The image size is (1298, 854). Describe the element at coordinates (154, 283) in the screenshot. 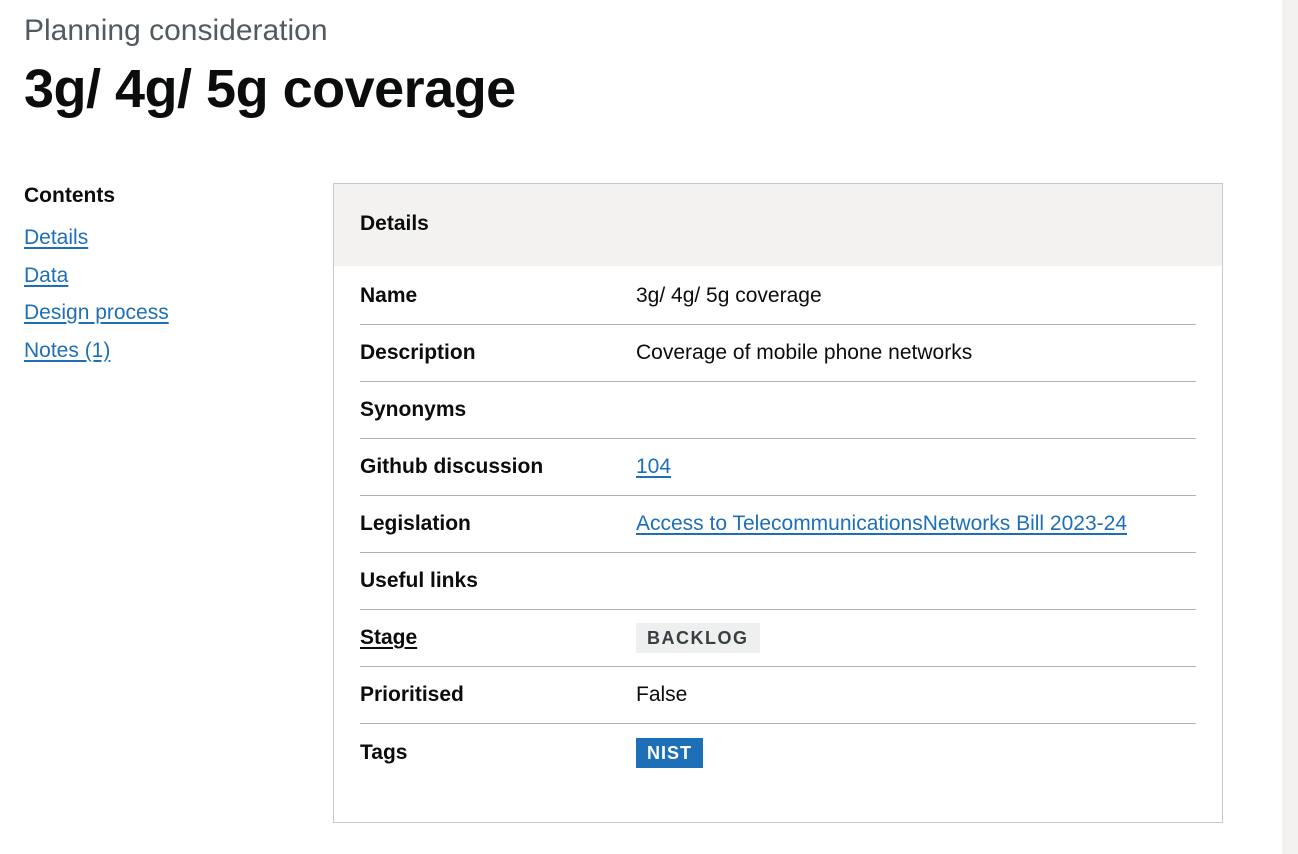

I see `contents-item: Data` at that location.